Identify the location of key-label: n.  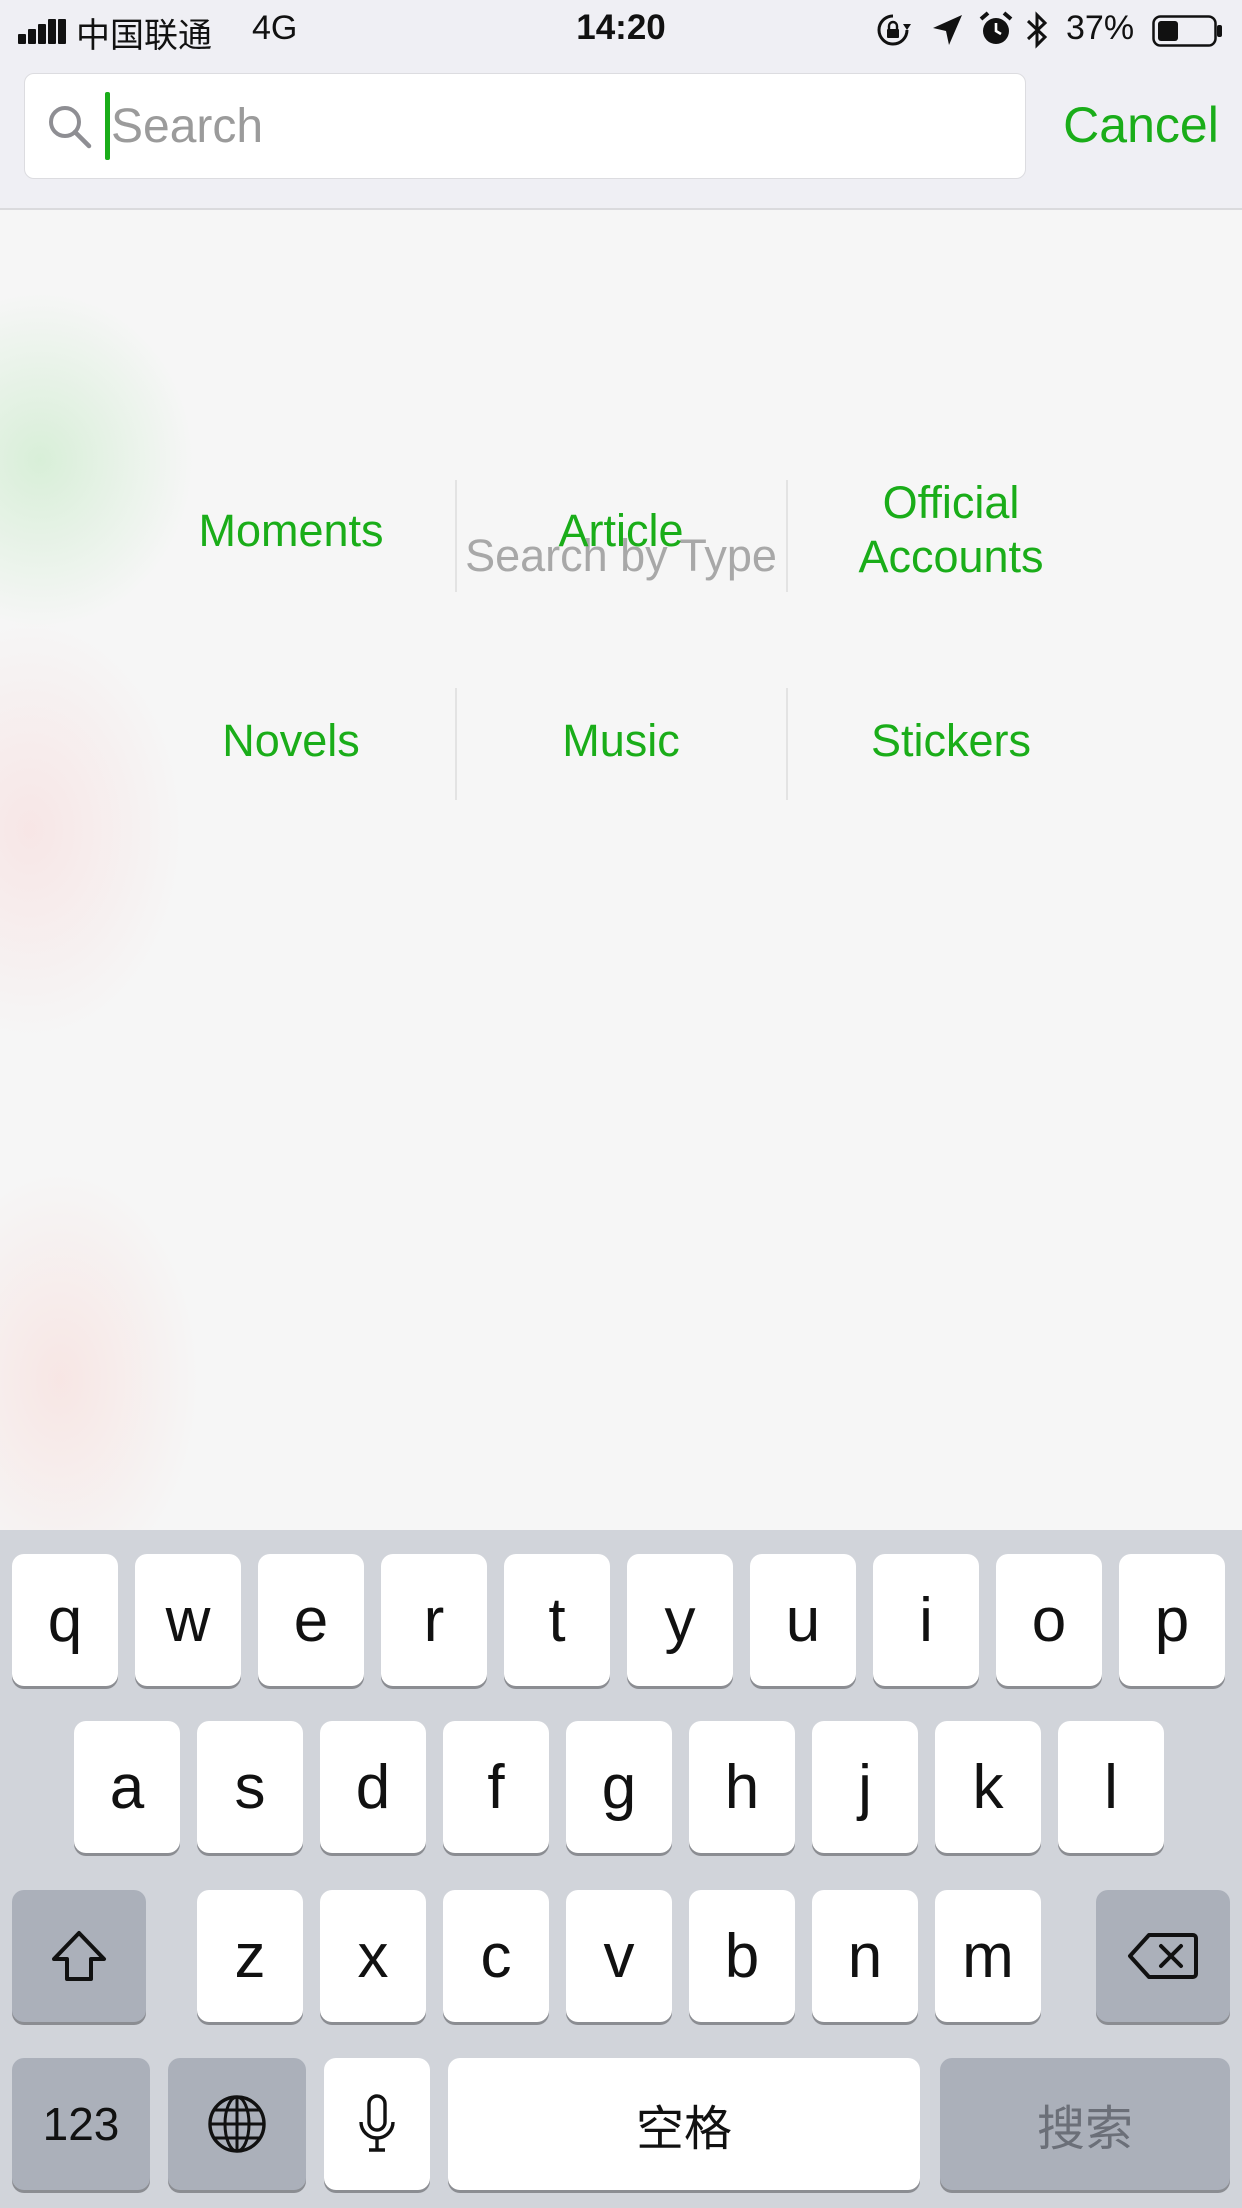
(865, 1956).